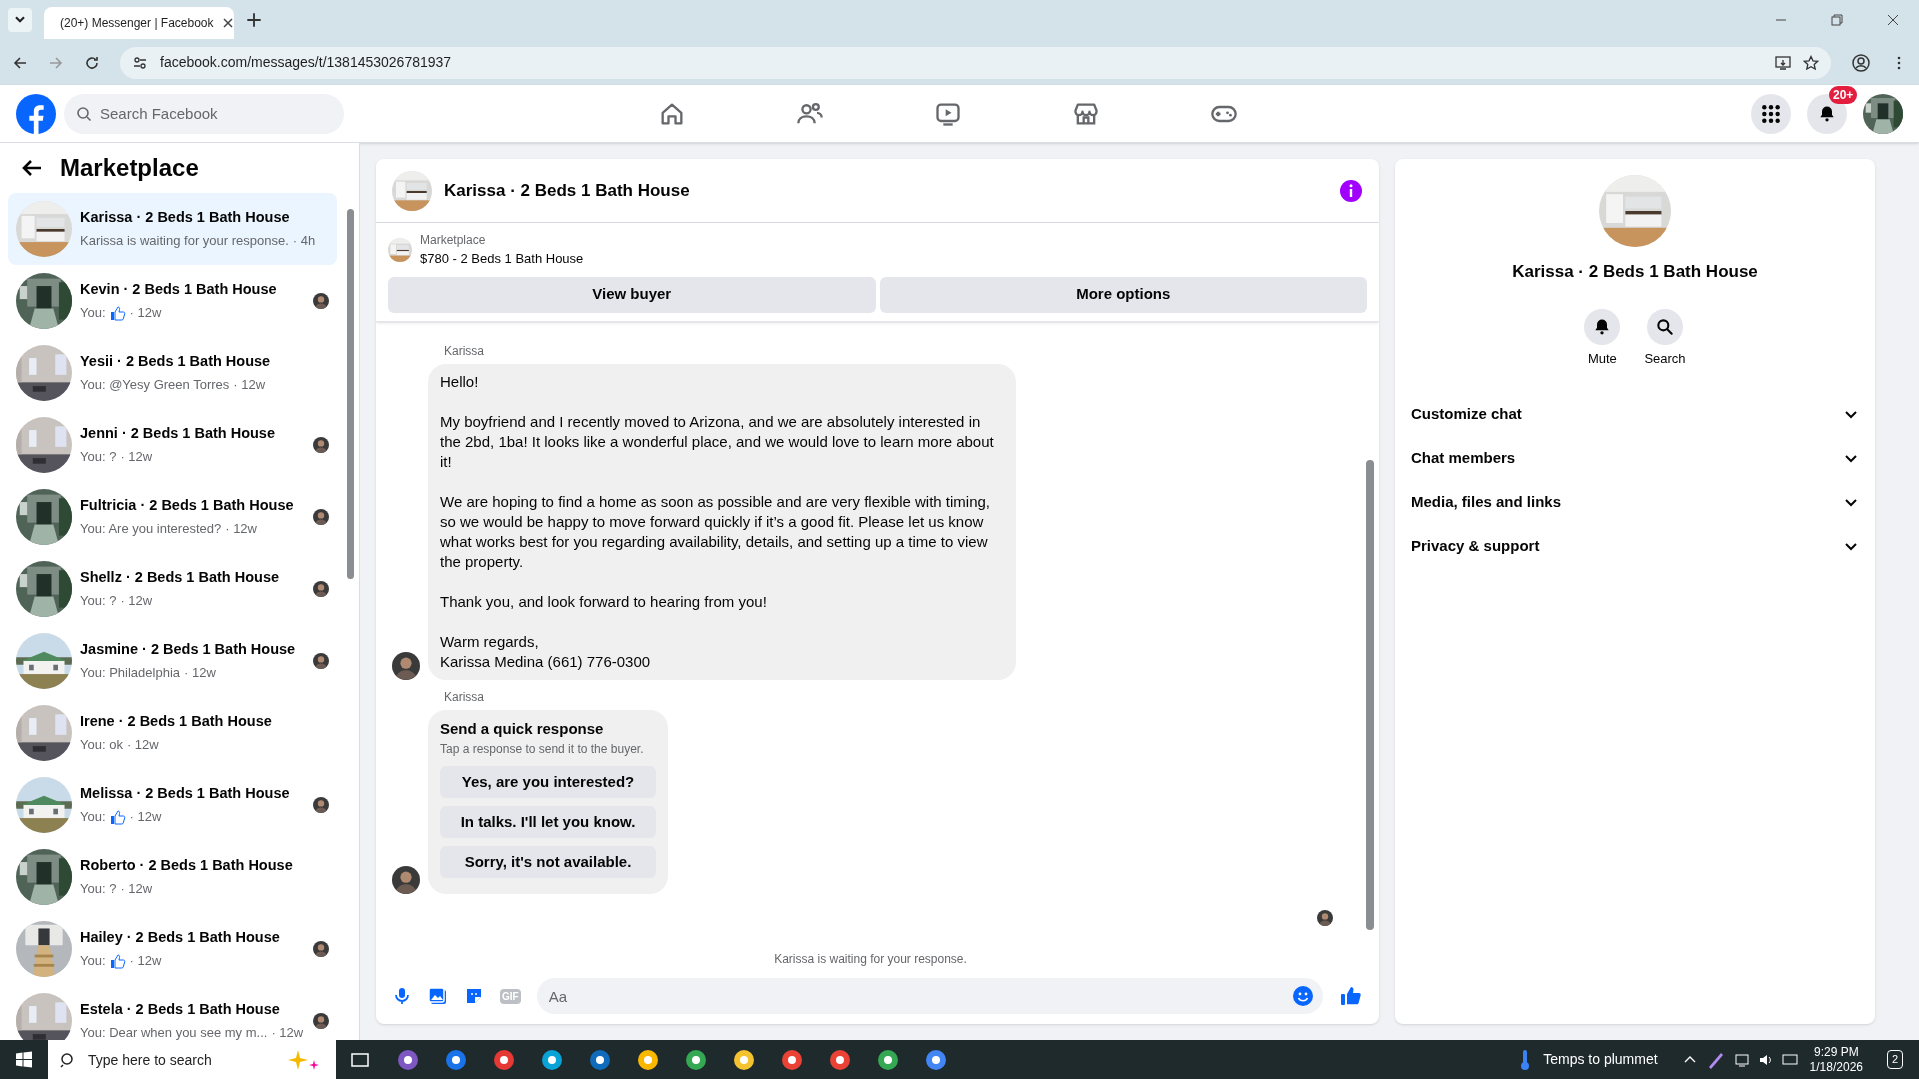  What do you see at coordinates (172, 877) in the screenshot?
I see `conversation-item: Roberto · 2 Beds 1 Bath House You: ? · 12w` at bounding box center [172, 877].